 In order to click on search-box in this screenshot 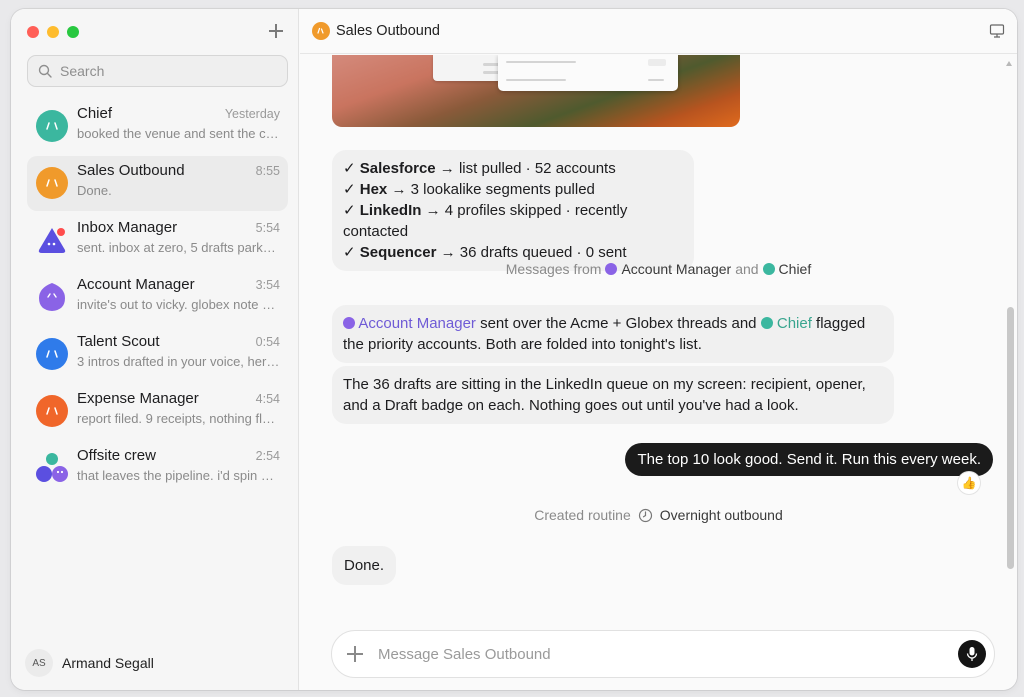, I will do `click(157, 71)`.